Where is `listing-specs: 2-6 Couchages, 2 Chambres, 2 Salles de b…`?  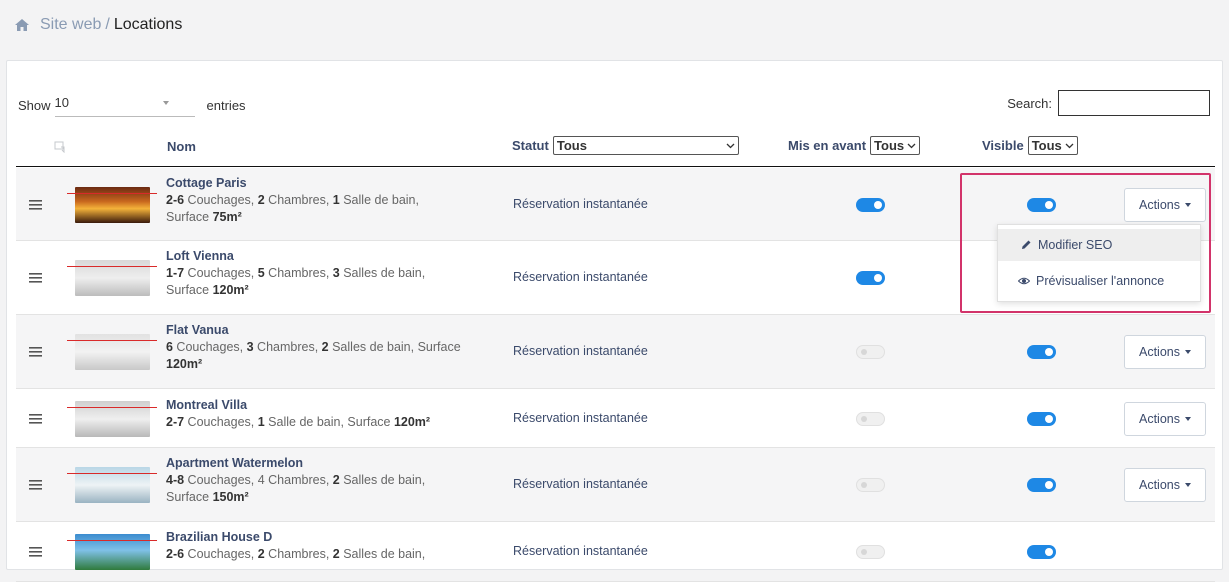 listing-specs: 2-6 Couchages, 2 Chambres, 2 Salles de b… is located at coordinates (296, 554).